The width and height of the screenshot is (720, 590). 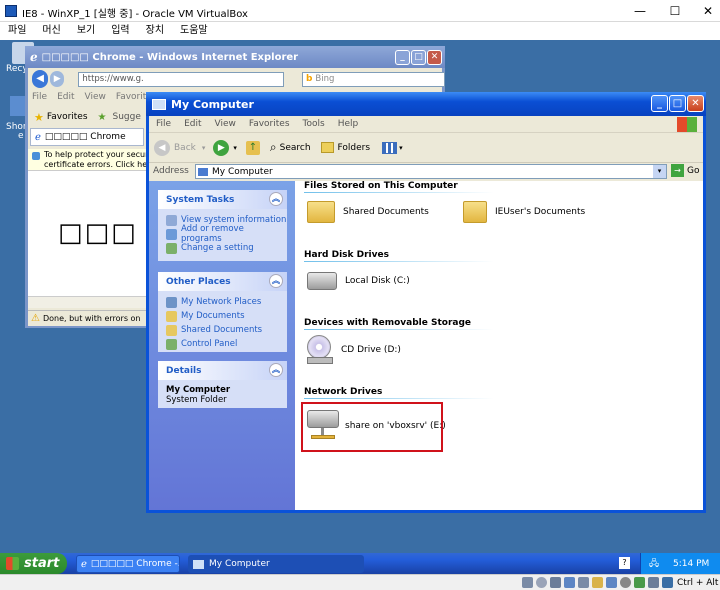 What do you see at coordinates (368, 212) in the screenshot?
I see `shared-documents-item: Shared Documents` at bounding box center [368, 212].